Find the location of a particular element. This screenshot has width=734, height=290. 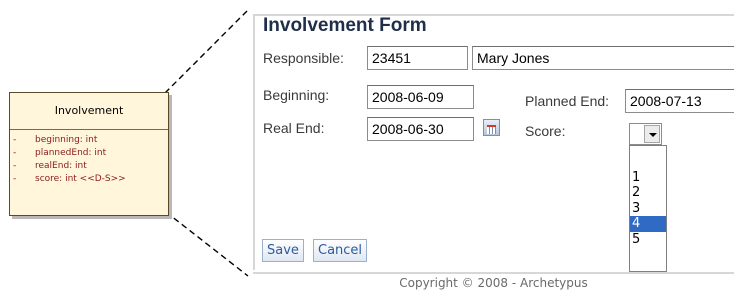

form-title: Involvement Form is located at coordinates (345, 25).